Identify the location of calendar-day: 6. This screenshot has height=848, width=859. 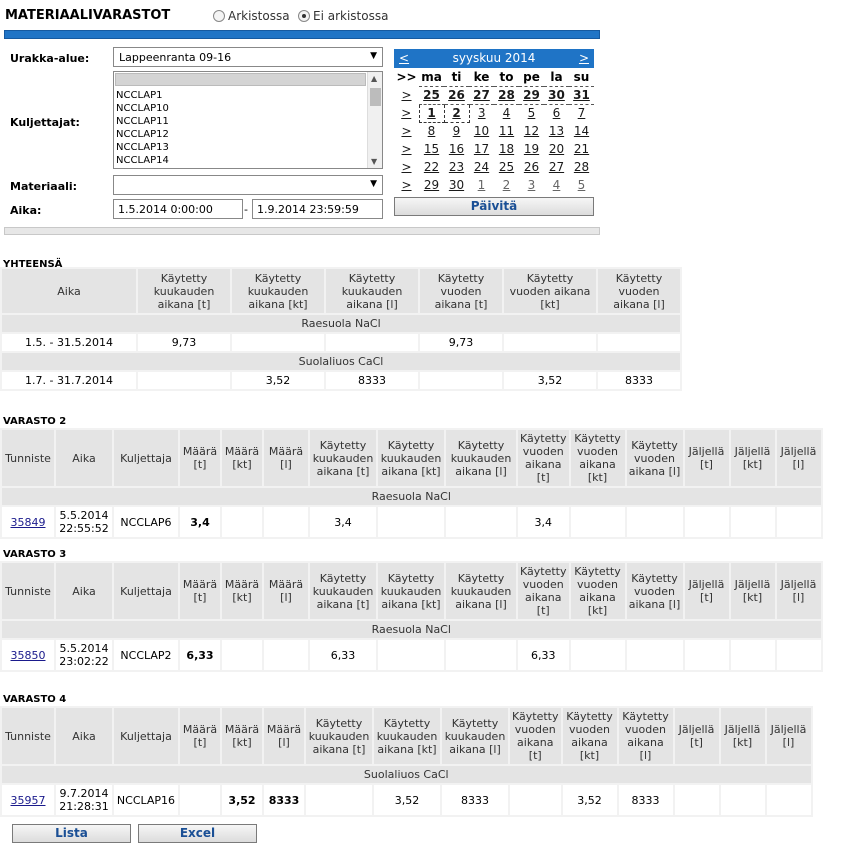
(556, 113).